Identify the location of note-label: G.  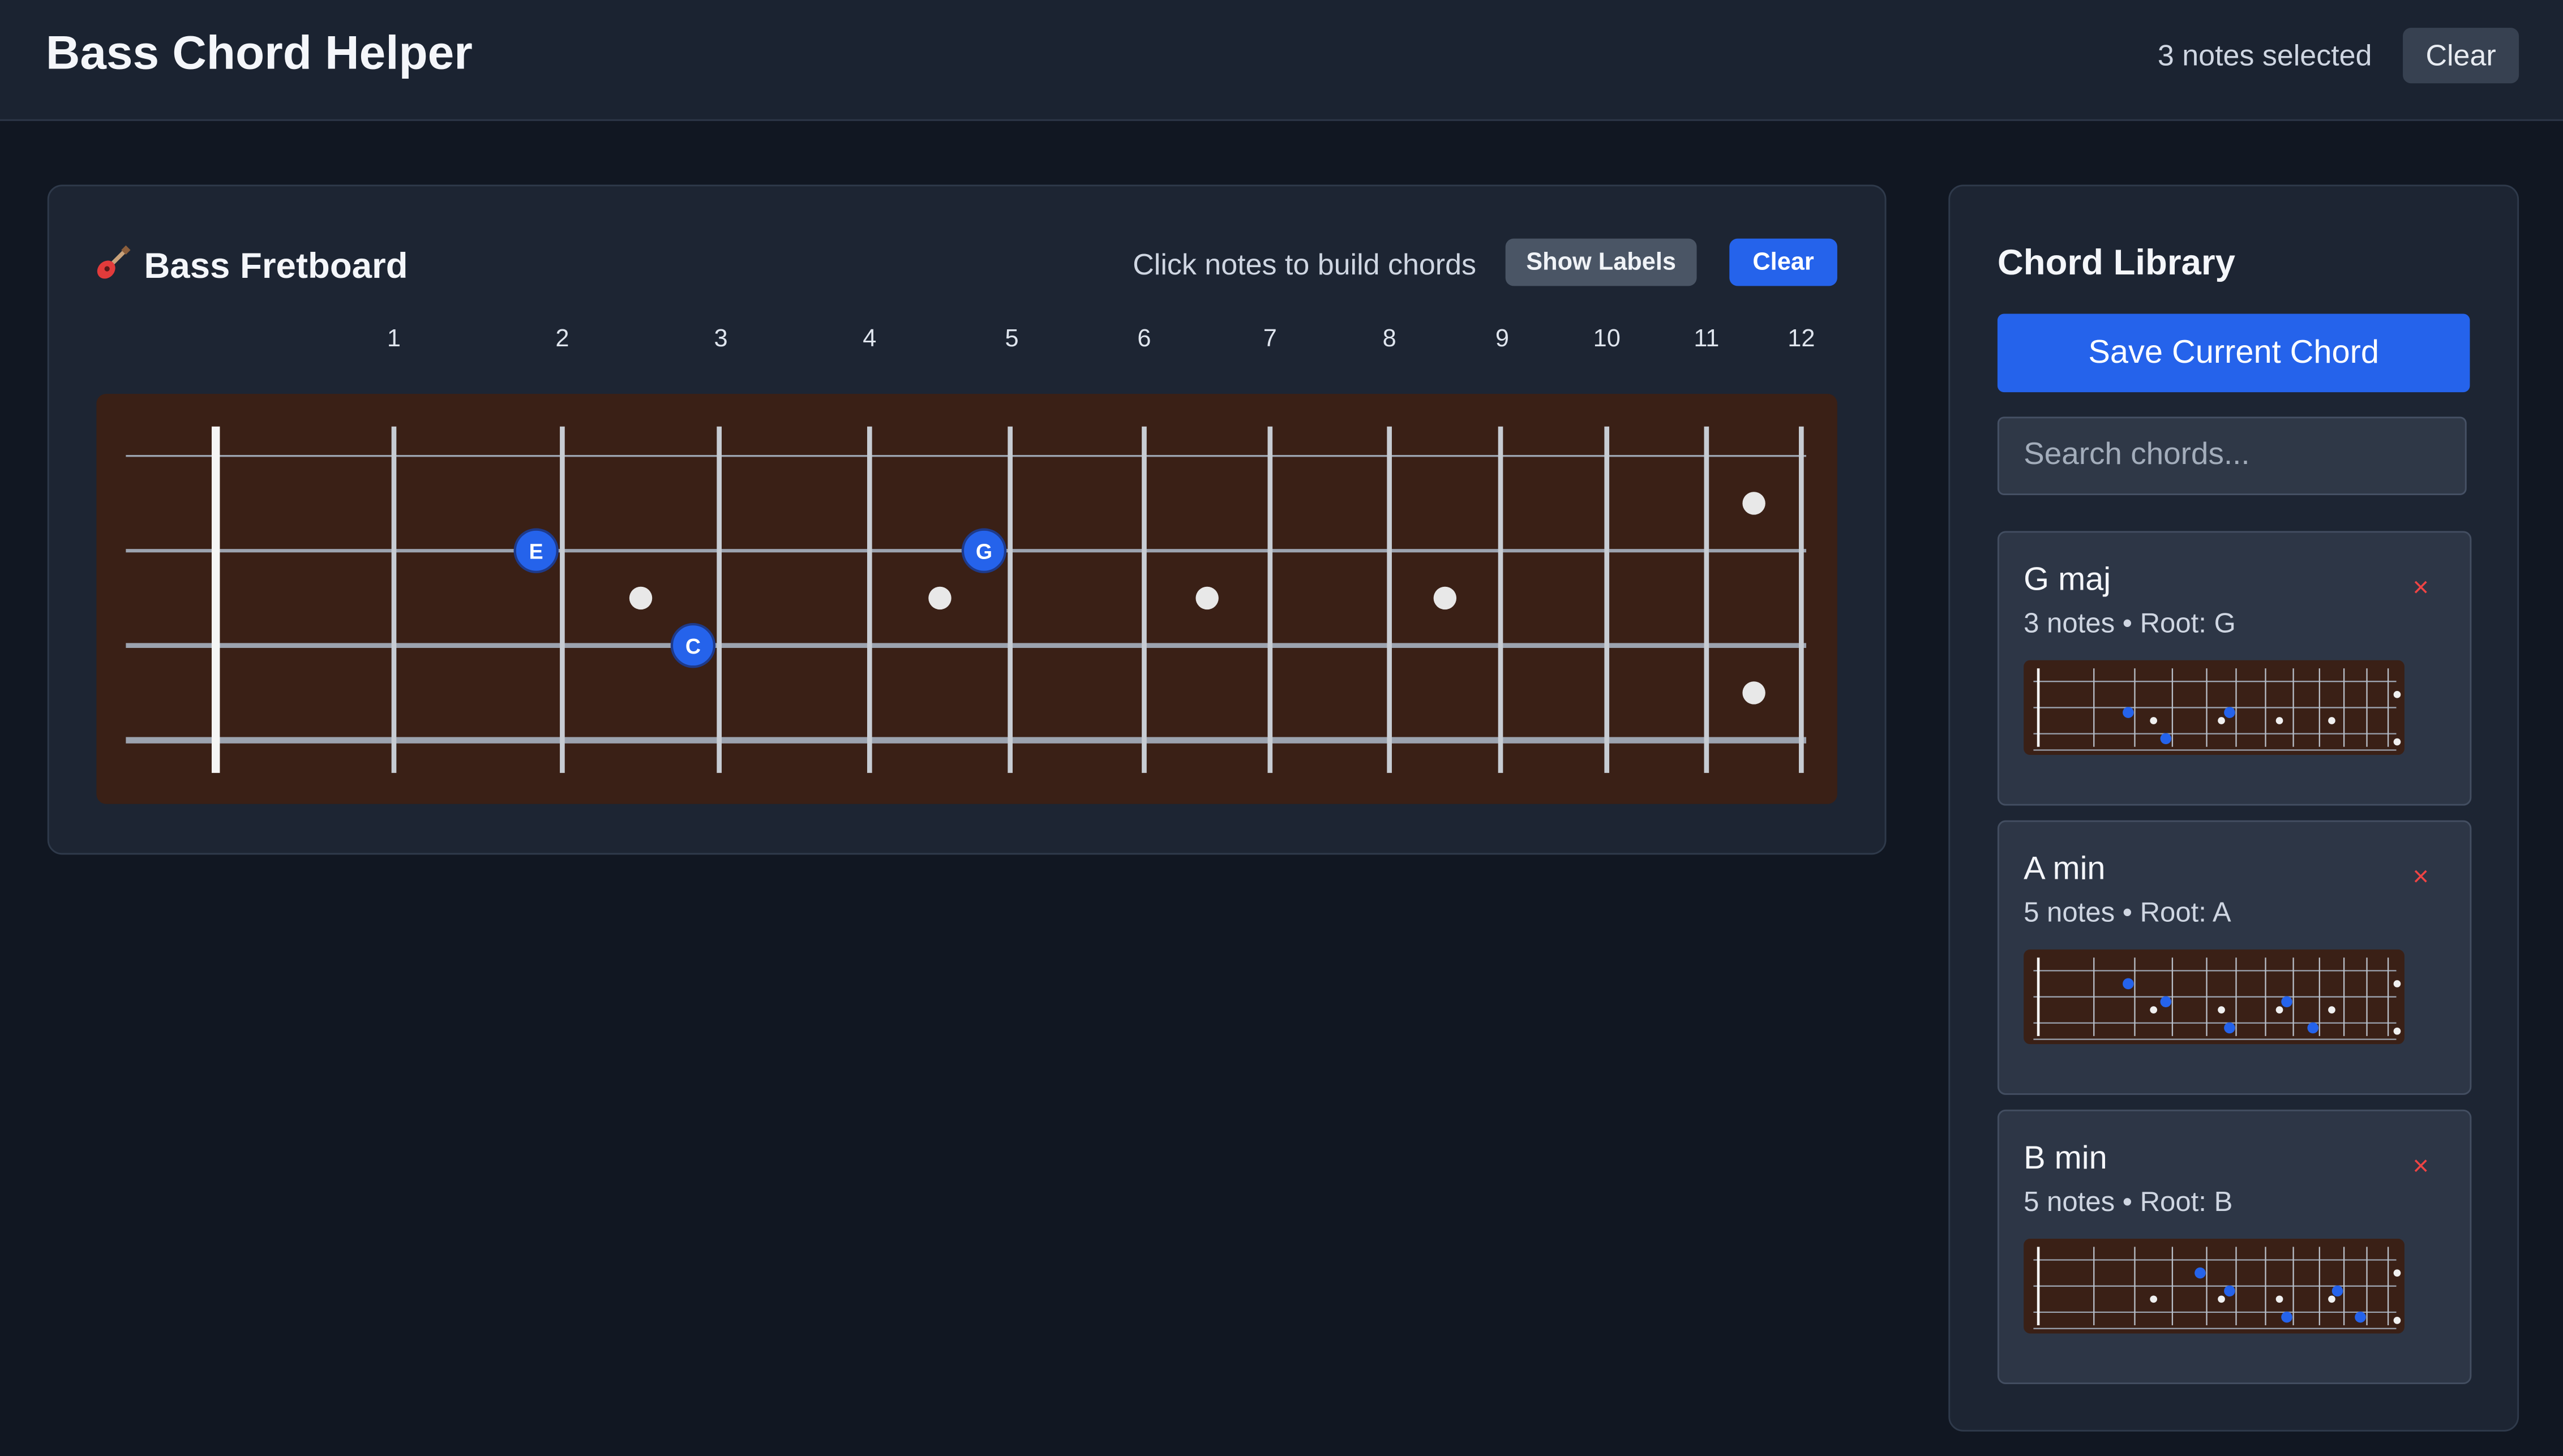
(984, 552).